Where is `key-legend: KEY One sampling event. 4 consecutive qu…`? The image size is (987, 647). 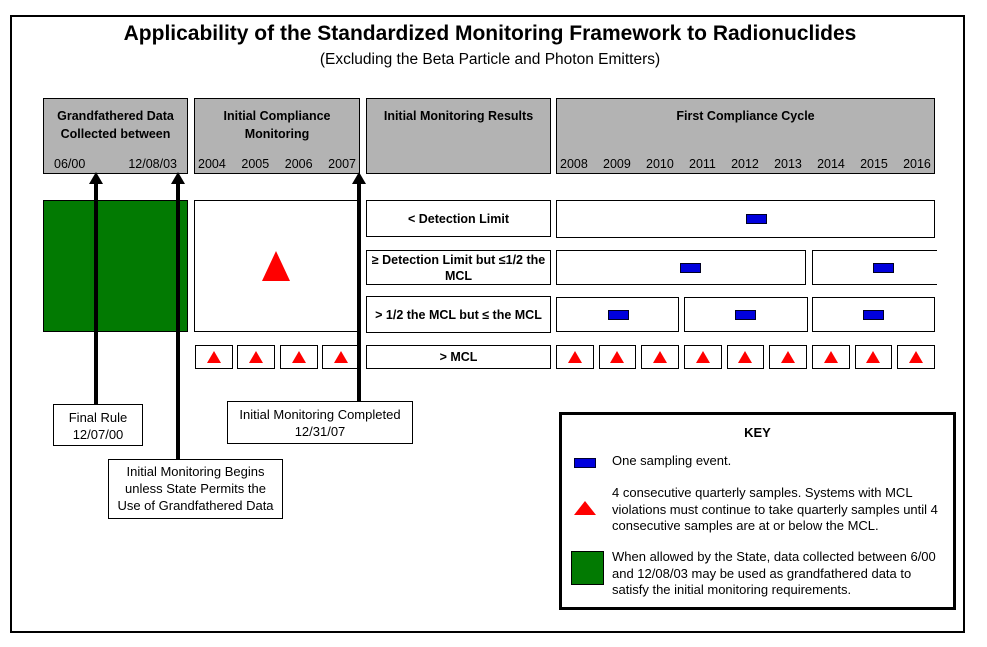
key-legend: KEY One sampling event. 4 consecutive qu… is located at coordinates (757, 511).